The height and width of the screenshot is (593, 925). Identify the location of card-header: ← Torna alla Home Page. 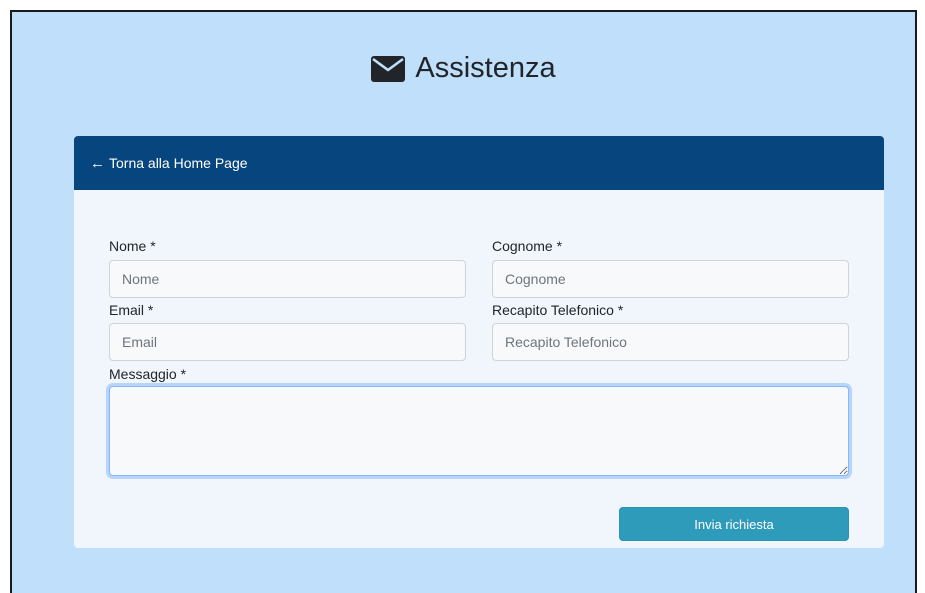
(479, 163).